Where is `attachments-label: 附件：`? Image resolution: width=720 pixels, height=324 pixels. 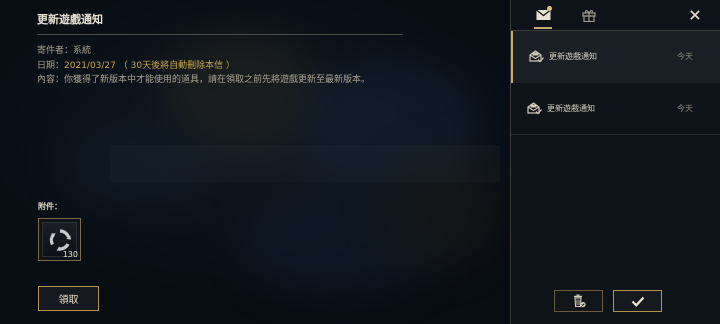 attachments-label: 附件： is located at coordinates (50, 206).